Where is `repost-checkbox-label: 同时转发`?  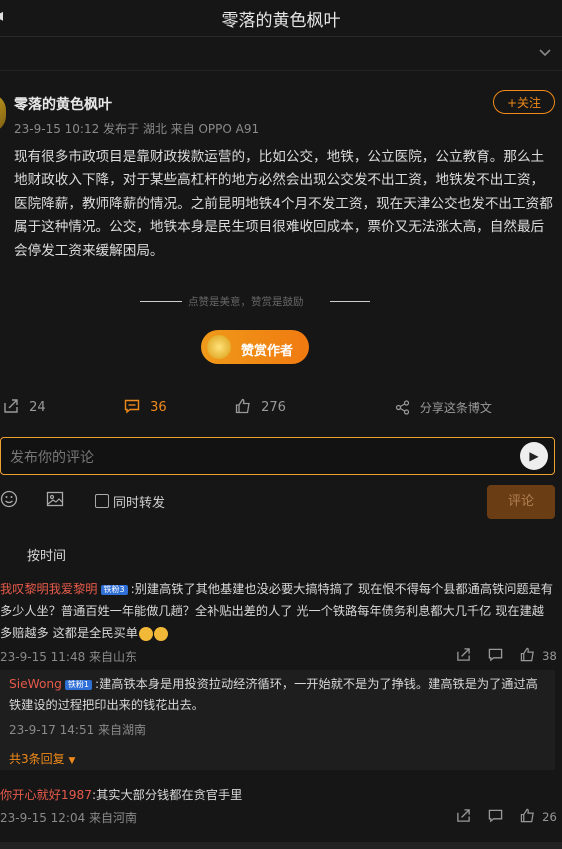 repost-checkbox-label: 同时转发 is located at coordinates (139, 503).